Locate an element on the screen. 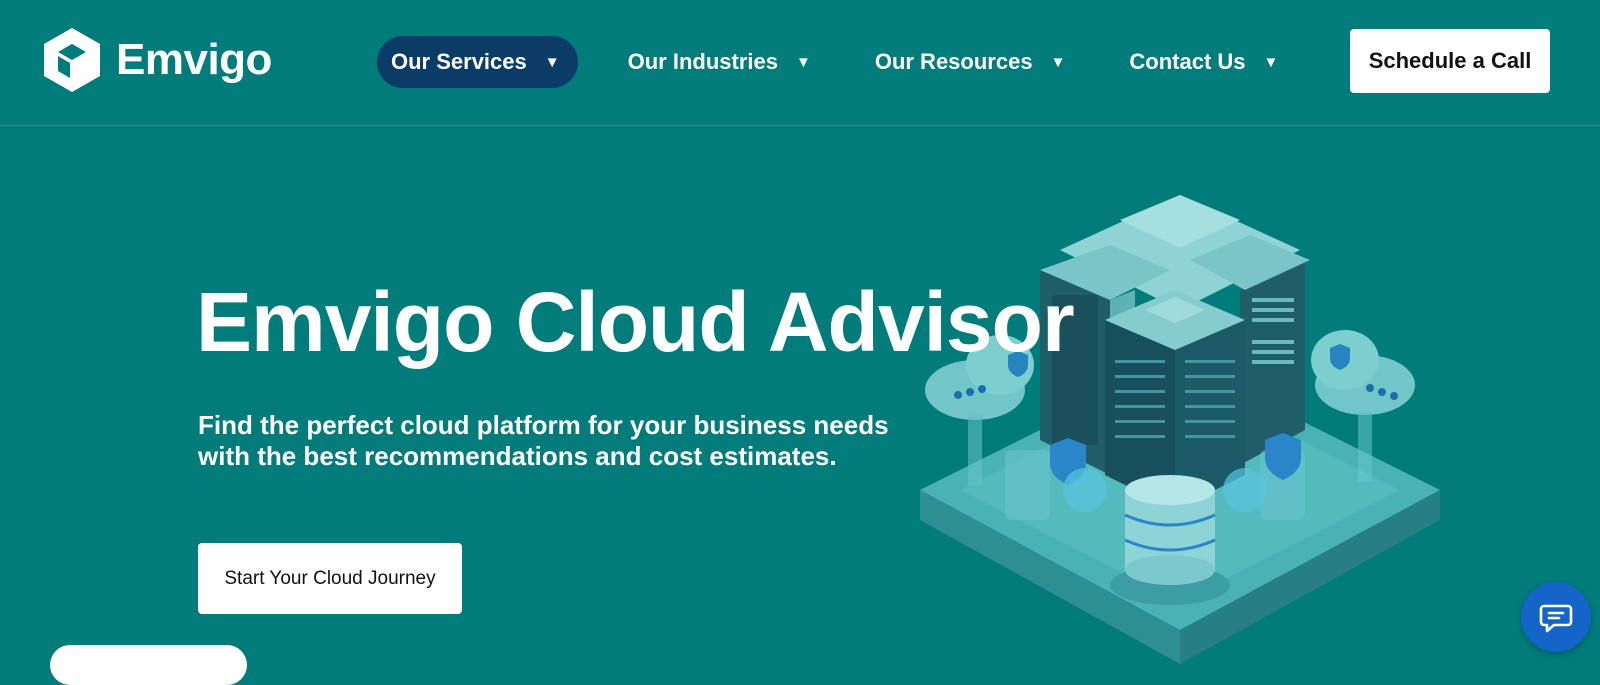 This screenshot has height=685, width=1600. hero-title: Emvigo Cloud Advisor is located at coordinates (635, 322).